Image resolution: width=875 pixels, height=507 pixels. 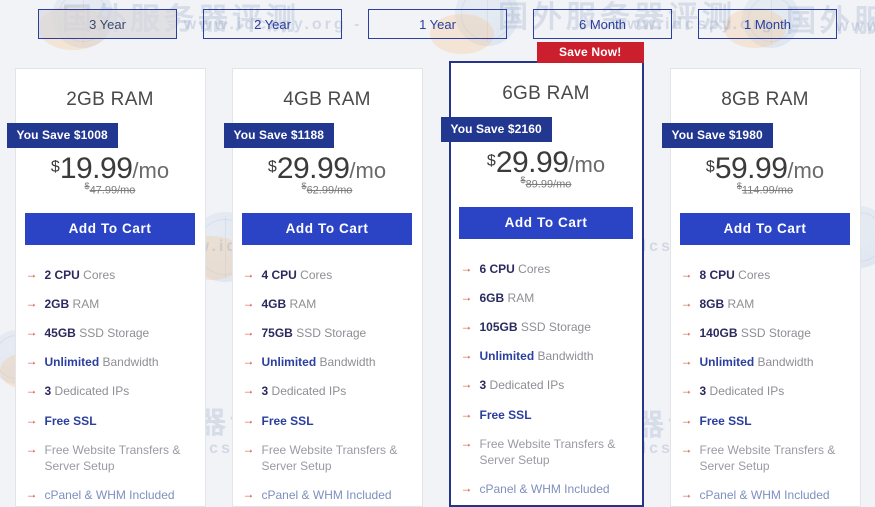 What do you see at coordinates (492, 297) in the screenshot?
I see `feature-highlight: 6GB` at bounding box center [492, 297].